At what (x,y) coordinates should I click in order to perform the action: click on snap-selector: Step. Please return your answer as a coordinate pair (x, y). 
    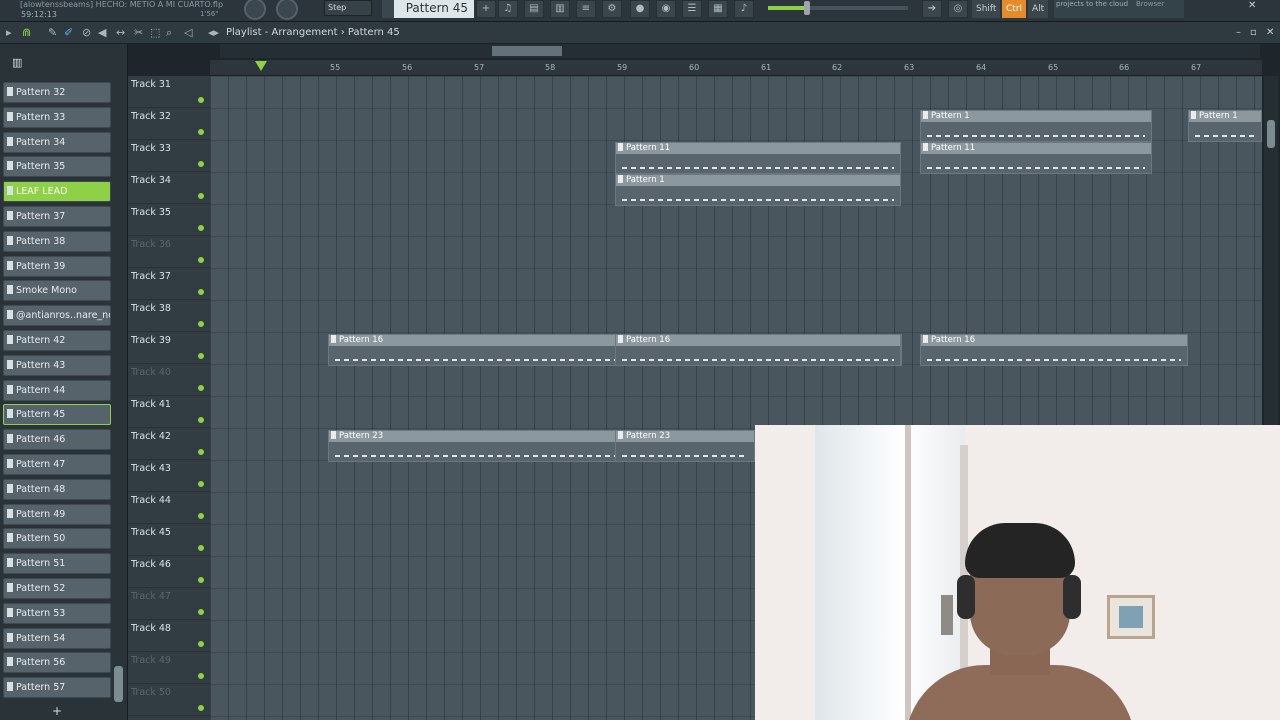
    Looking at the image, I should click on (348, 8).